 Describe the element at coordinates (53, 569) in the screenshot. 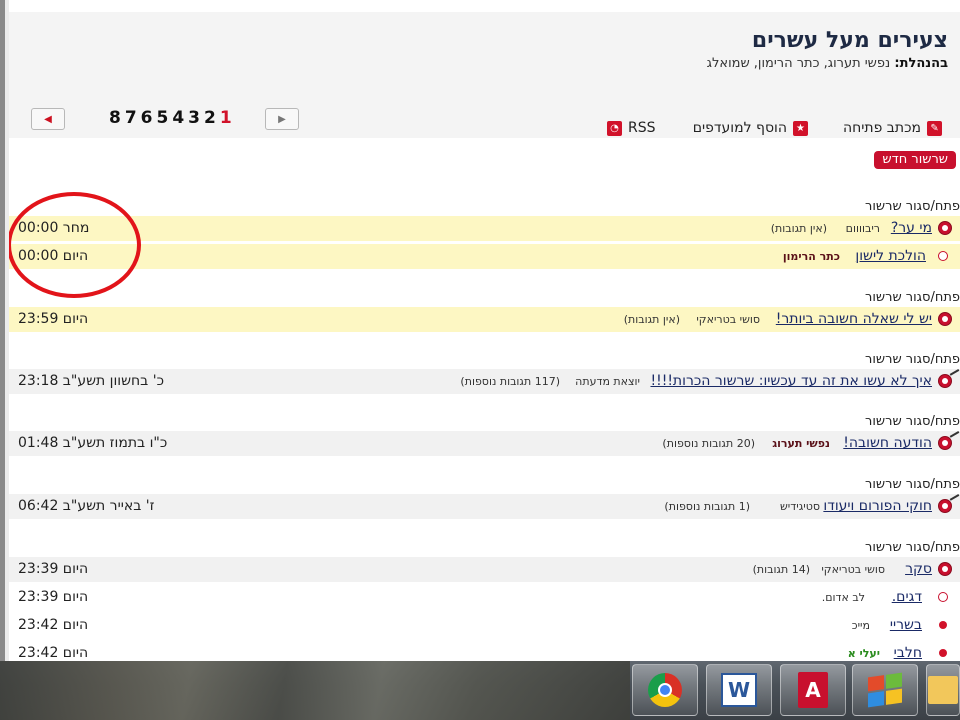

I see `thread-date: היום 23:39` at that location.